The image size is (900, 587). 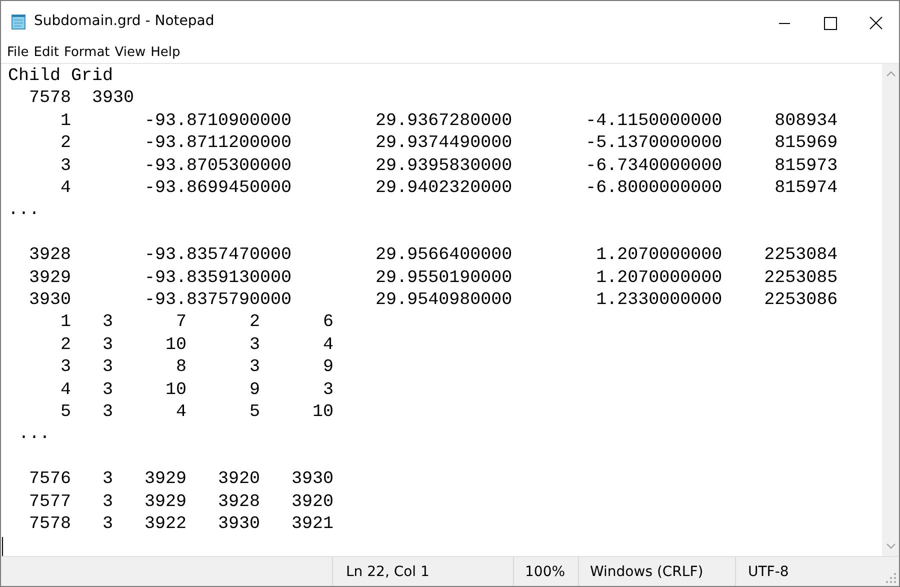 I want to click on status-text: Ln 22, Col 1, so click(x=423, y=571).